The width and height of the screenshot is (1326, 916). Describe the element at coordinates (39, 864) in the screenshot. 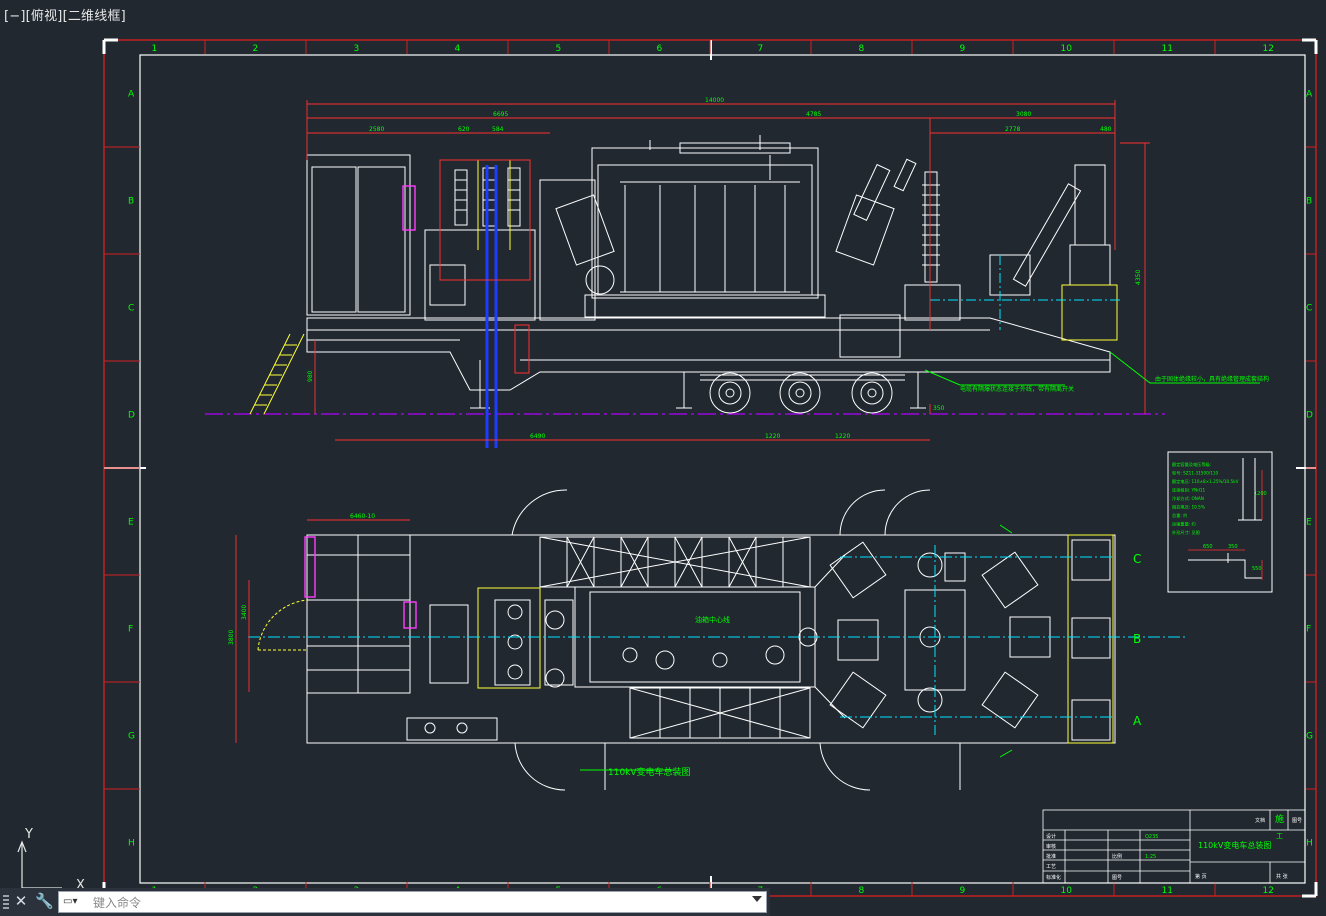

I see `ucs-icon` at that location.